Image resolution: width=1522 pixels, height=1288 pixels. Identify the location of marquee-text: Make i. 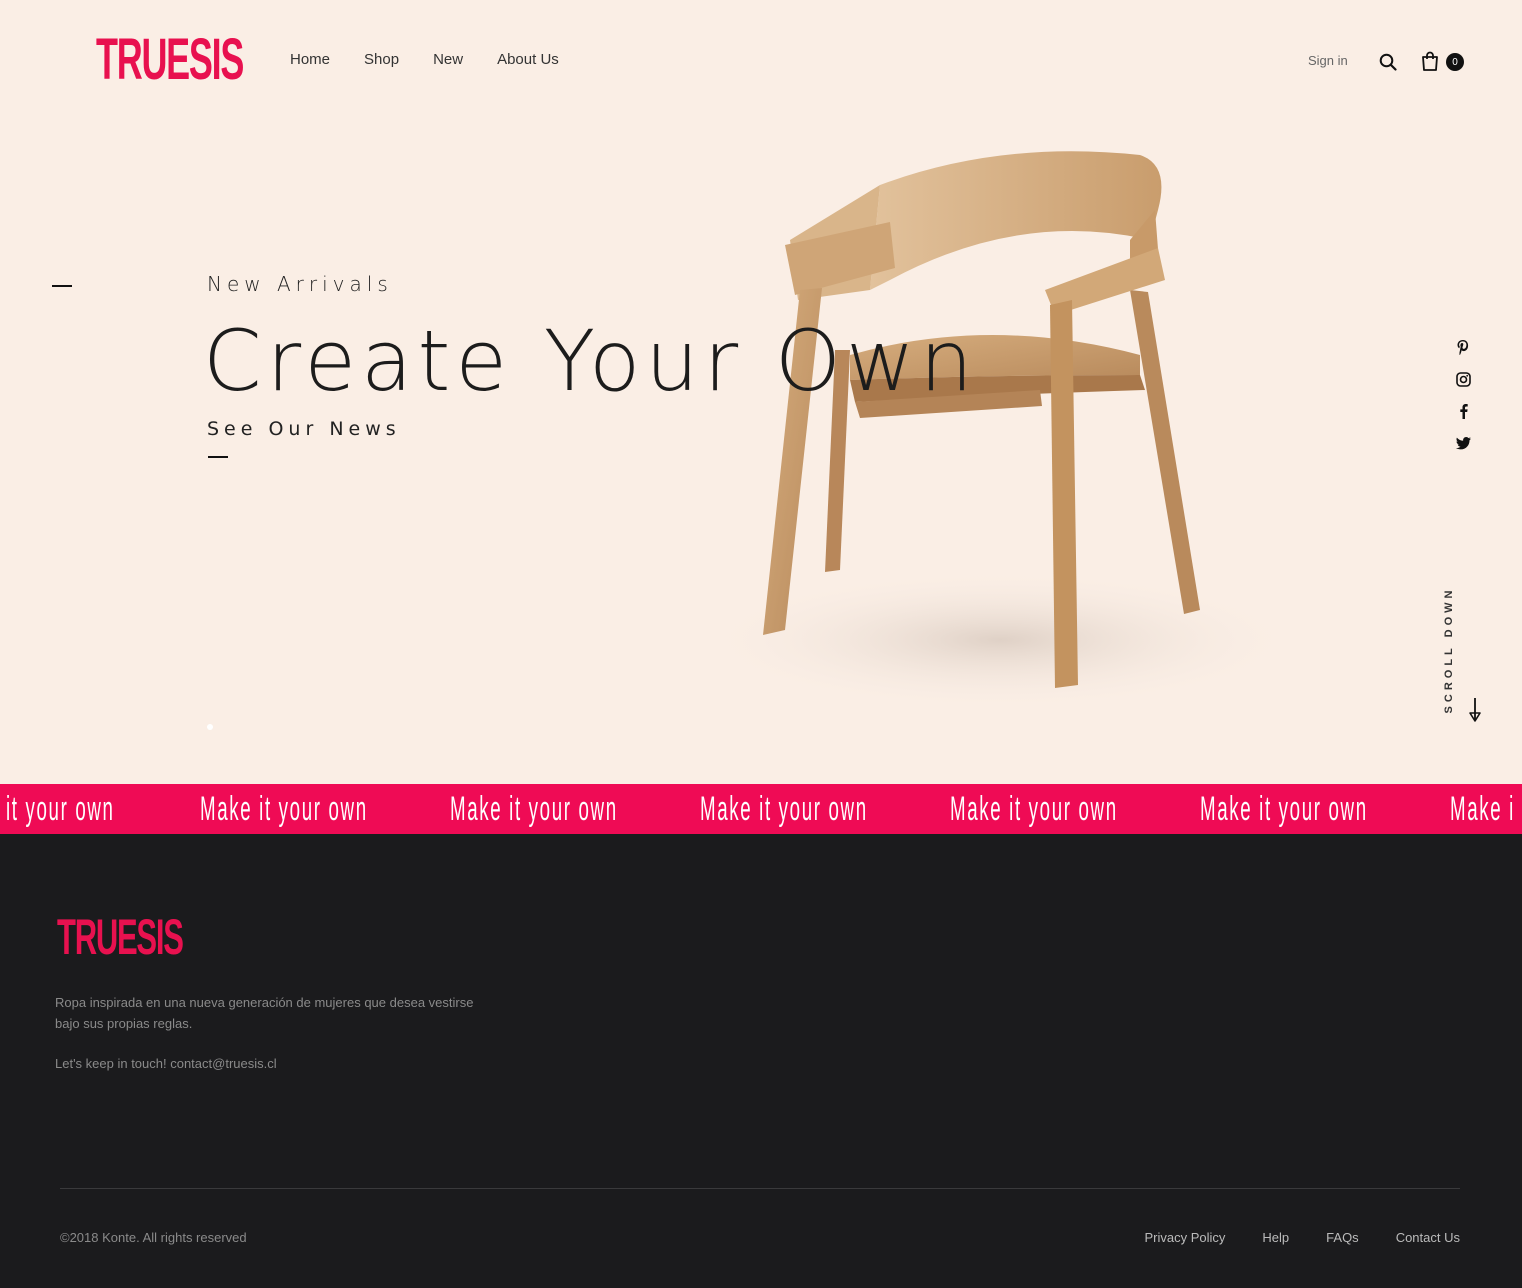
(1482, 809).